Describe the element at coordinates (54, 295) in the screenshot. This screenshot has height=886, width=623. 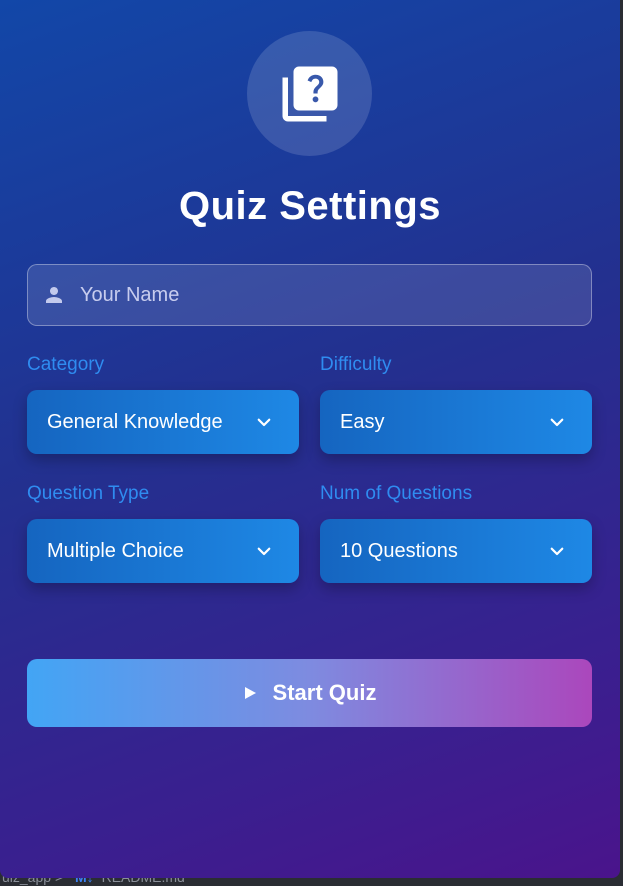
I see `person-icon` at that location.